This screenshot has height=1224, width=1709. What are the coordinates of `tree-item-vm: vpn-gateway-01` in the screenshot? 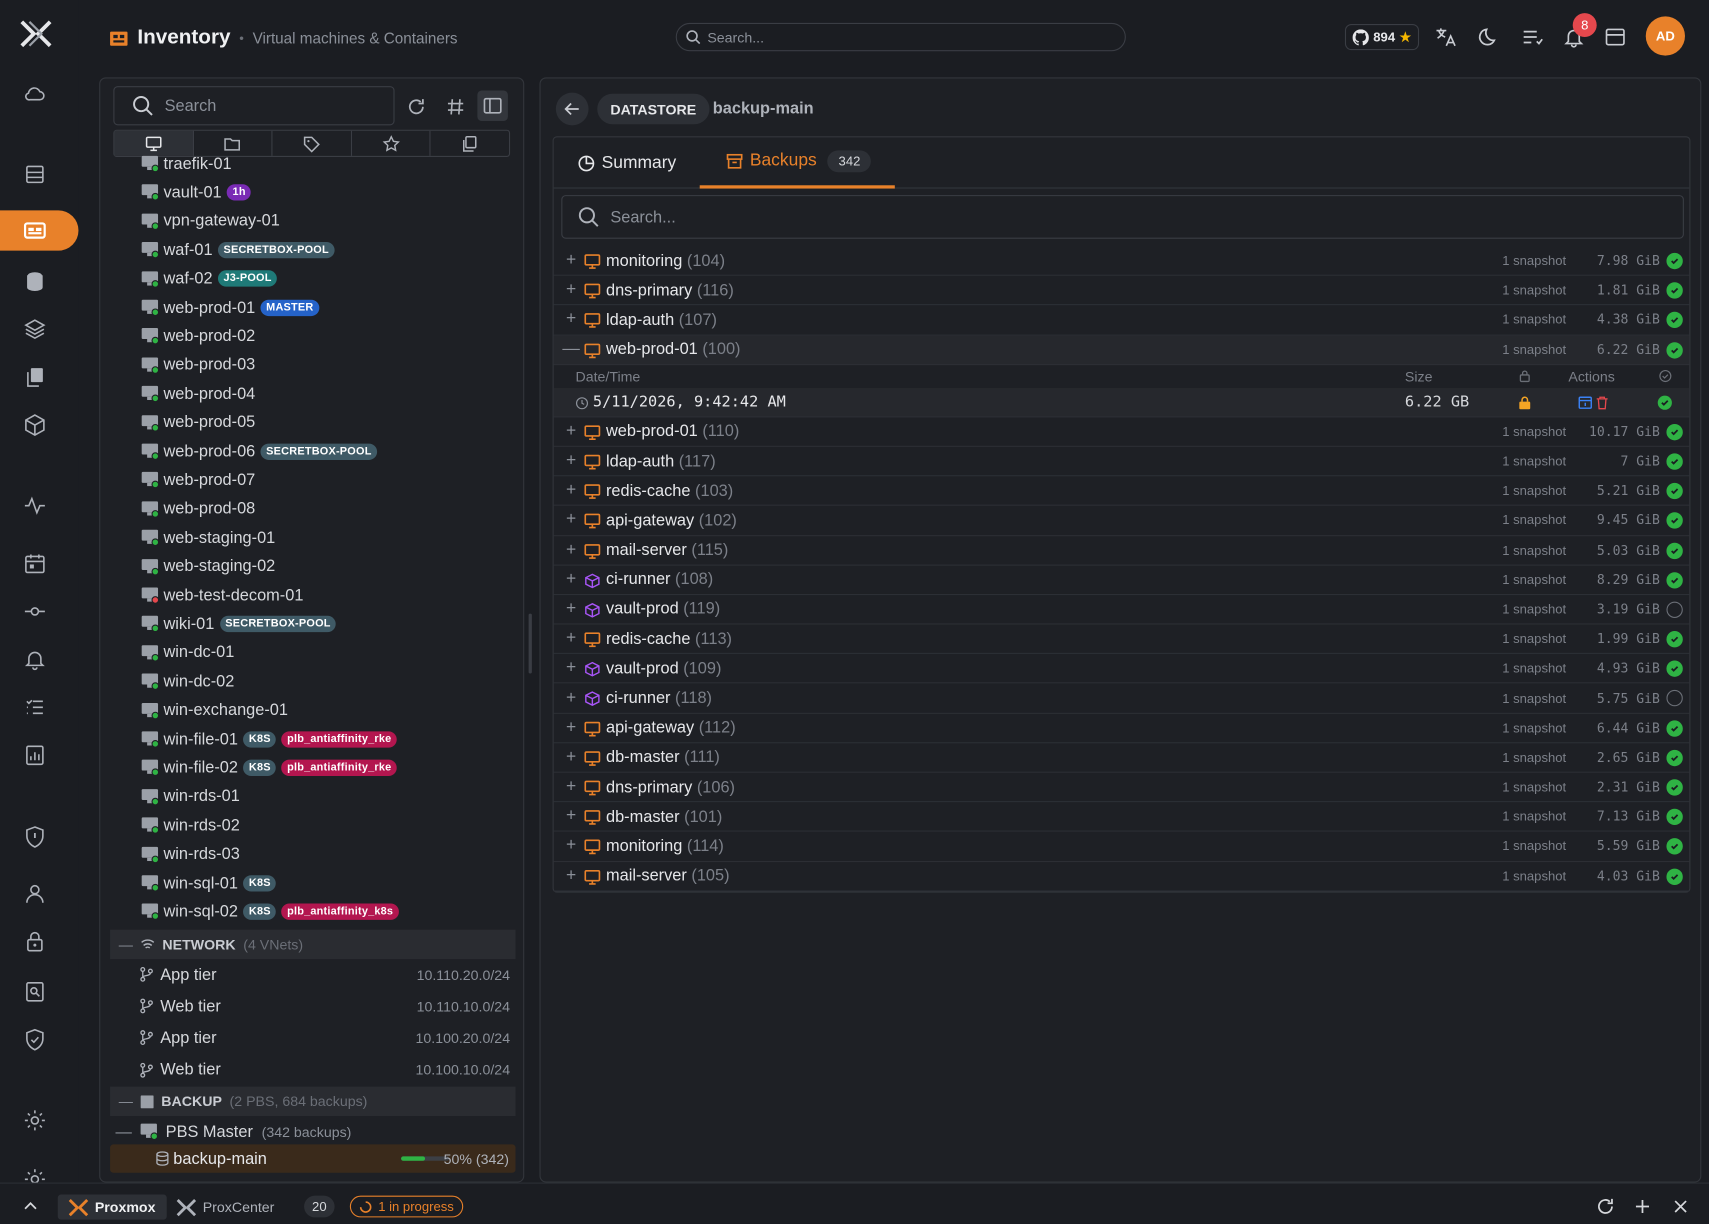 It's located at (210, 221).